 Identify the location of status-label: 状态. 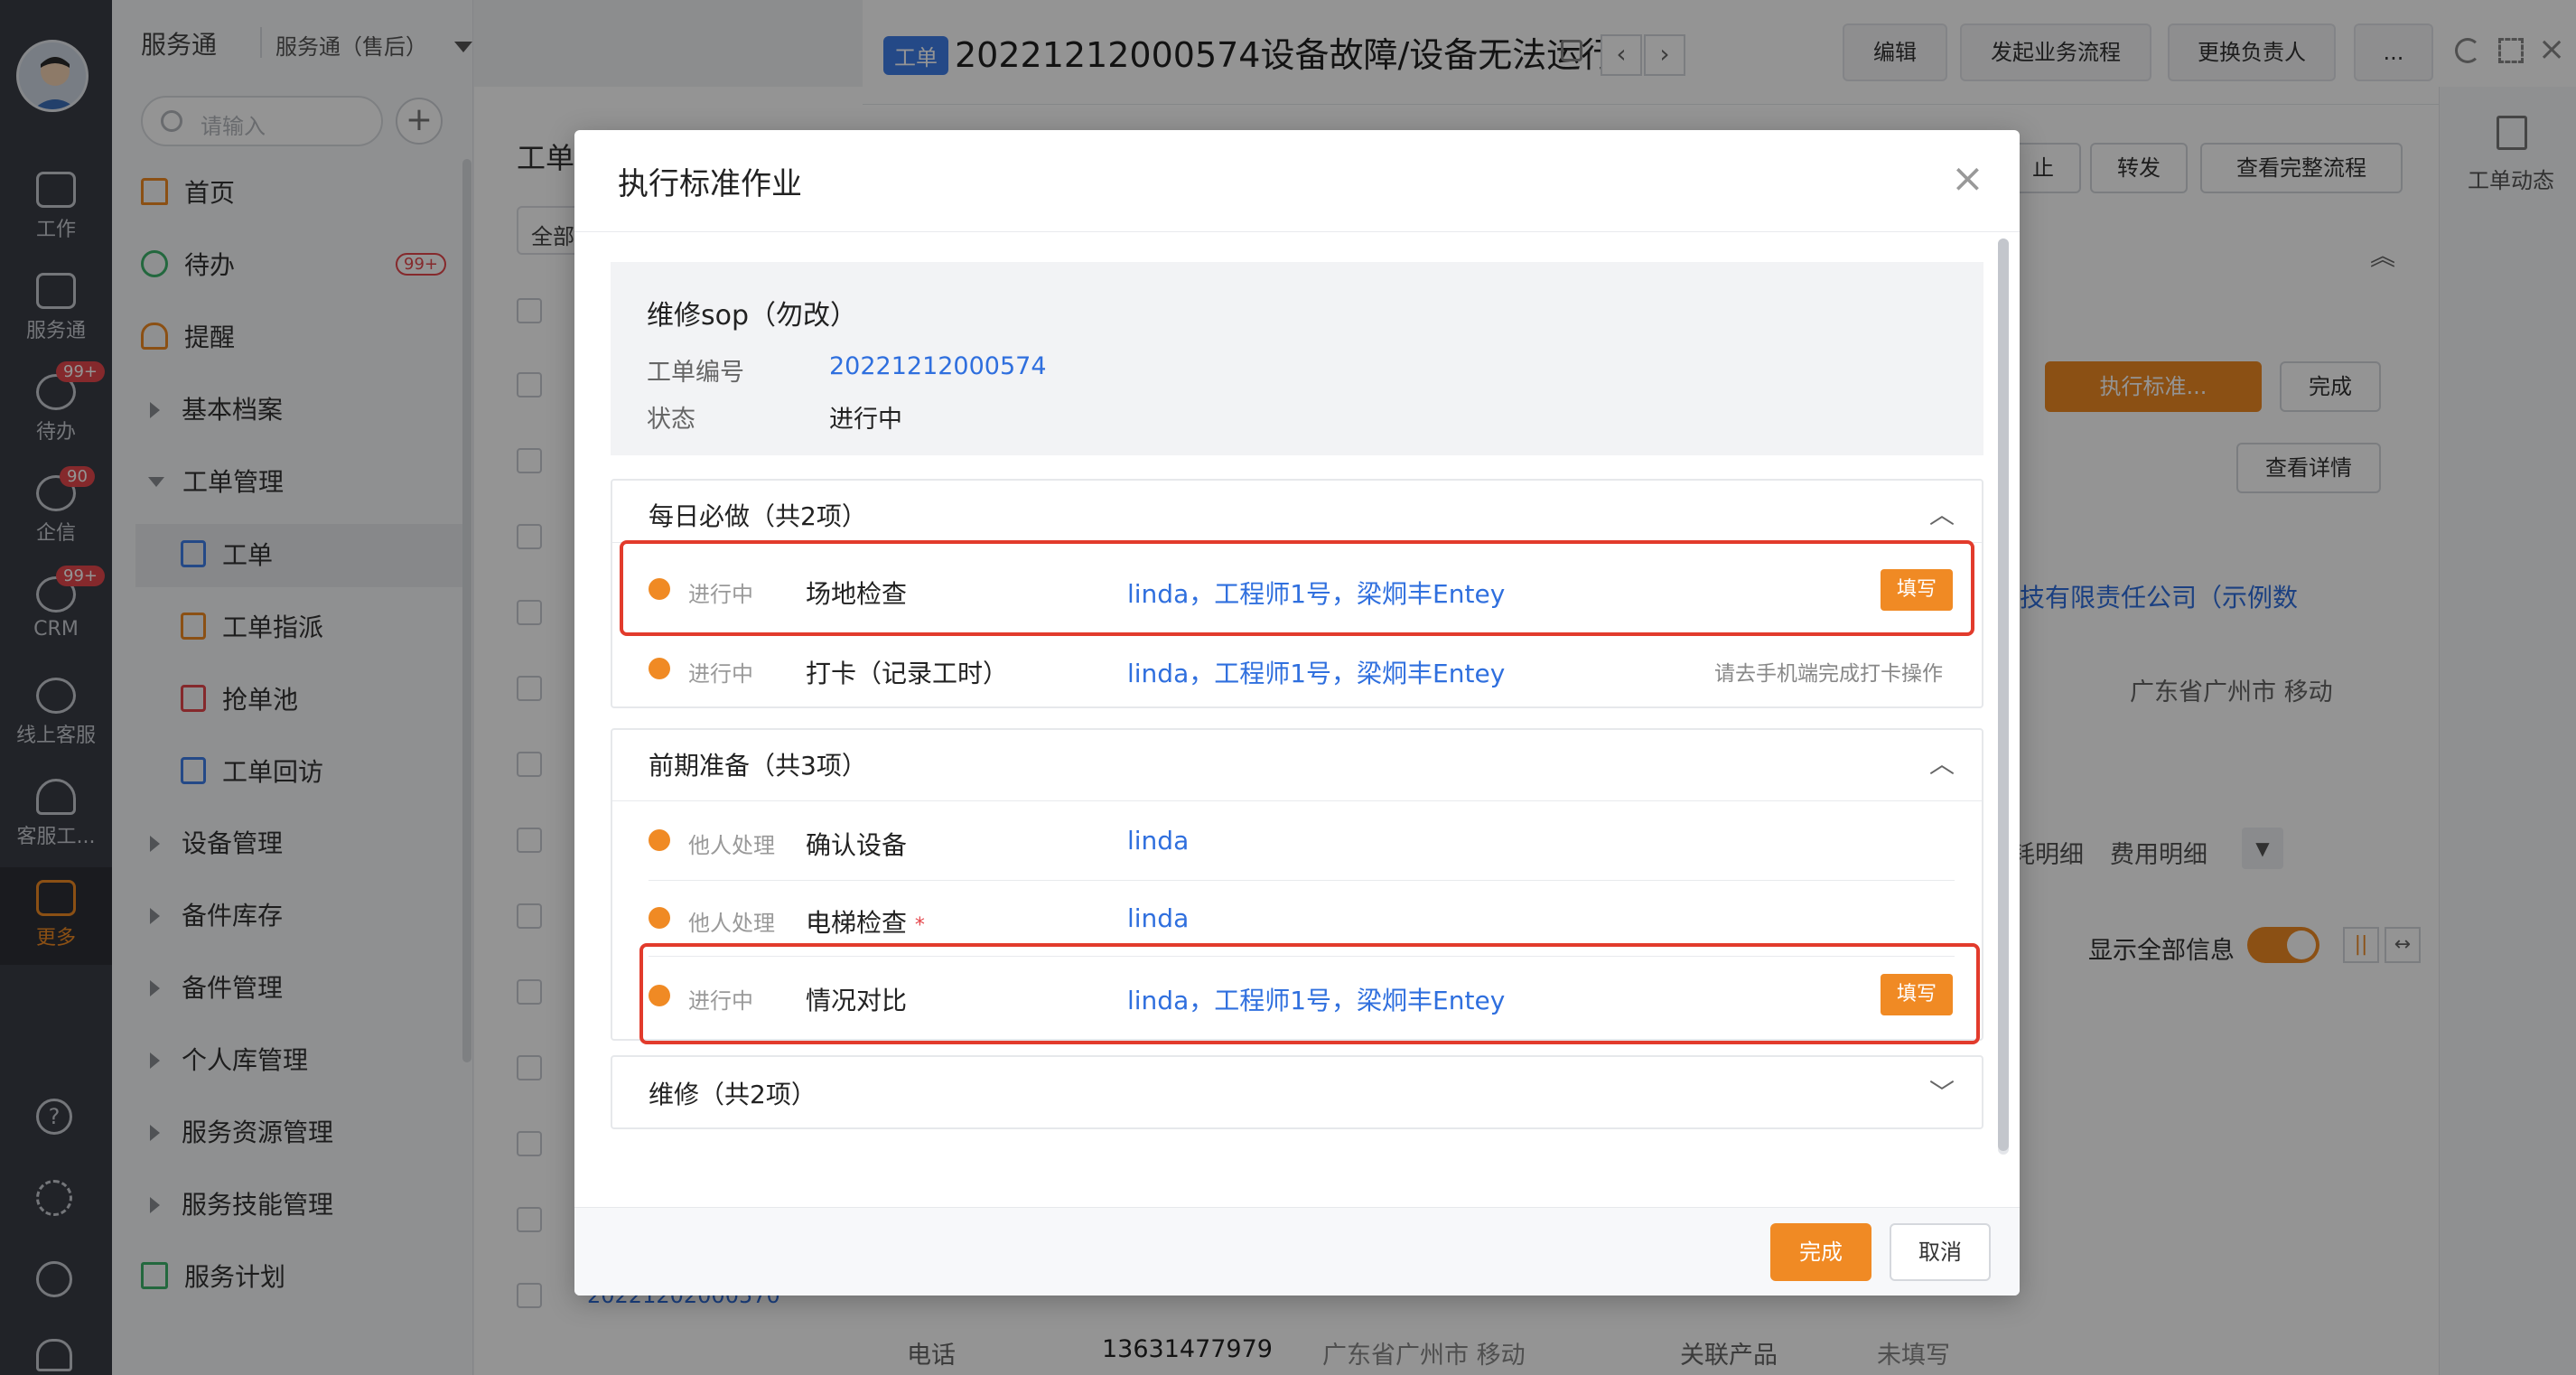
(671, 420).